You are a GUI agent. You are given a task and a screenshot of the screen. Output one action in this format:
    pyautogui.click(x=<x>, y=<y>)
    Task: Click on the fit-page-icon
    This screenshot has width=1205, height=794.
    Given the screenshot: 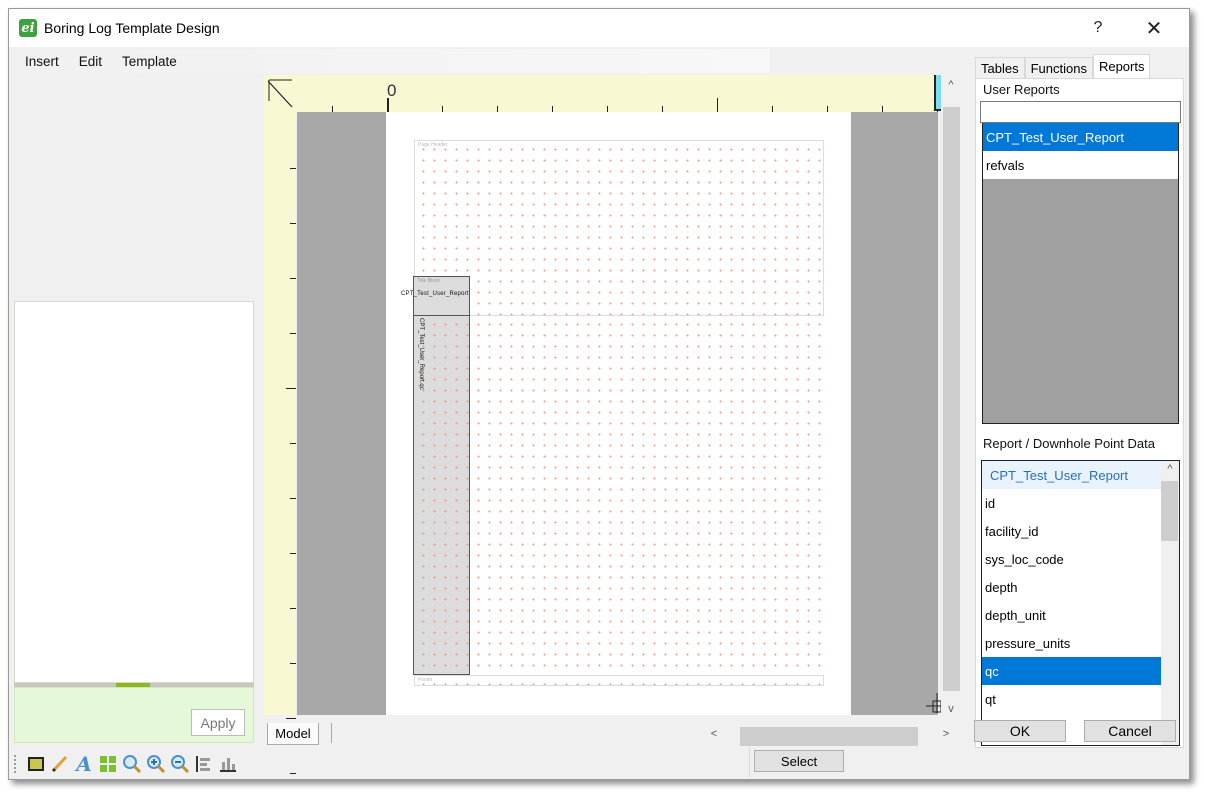 What is the action you would take?
    pyautogui.click(x=108, y=764)
    